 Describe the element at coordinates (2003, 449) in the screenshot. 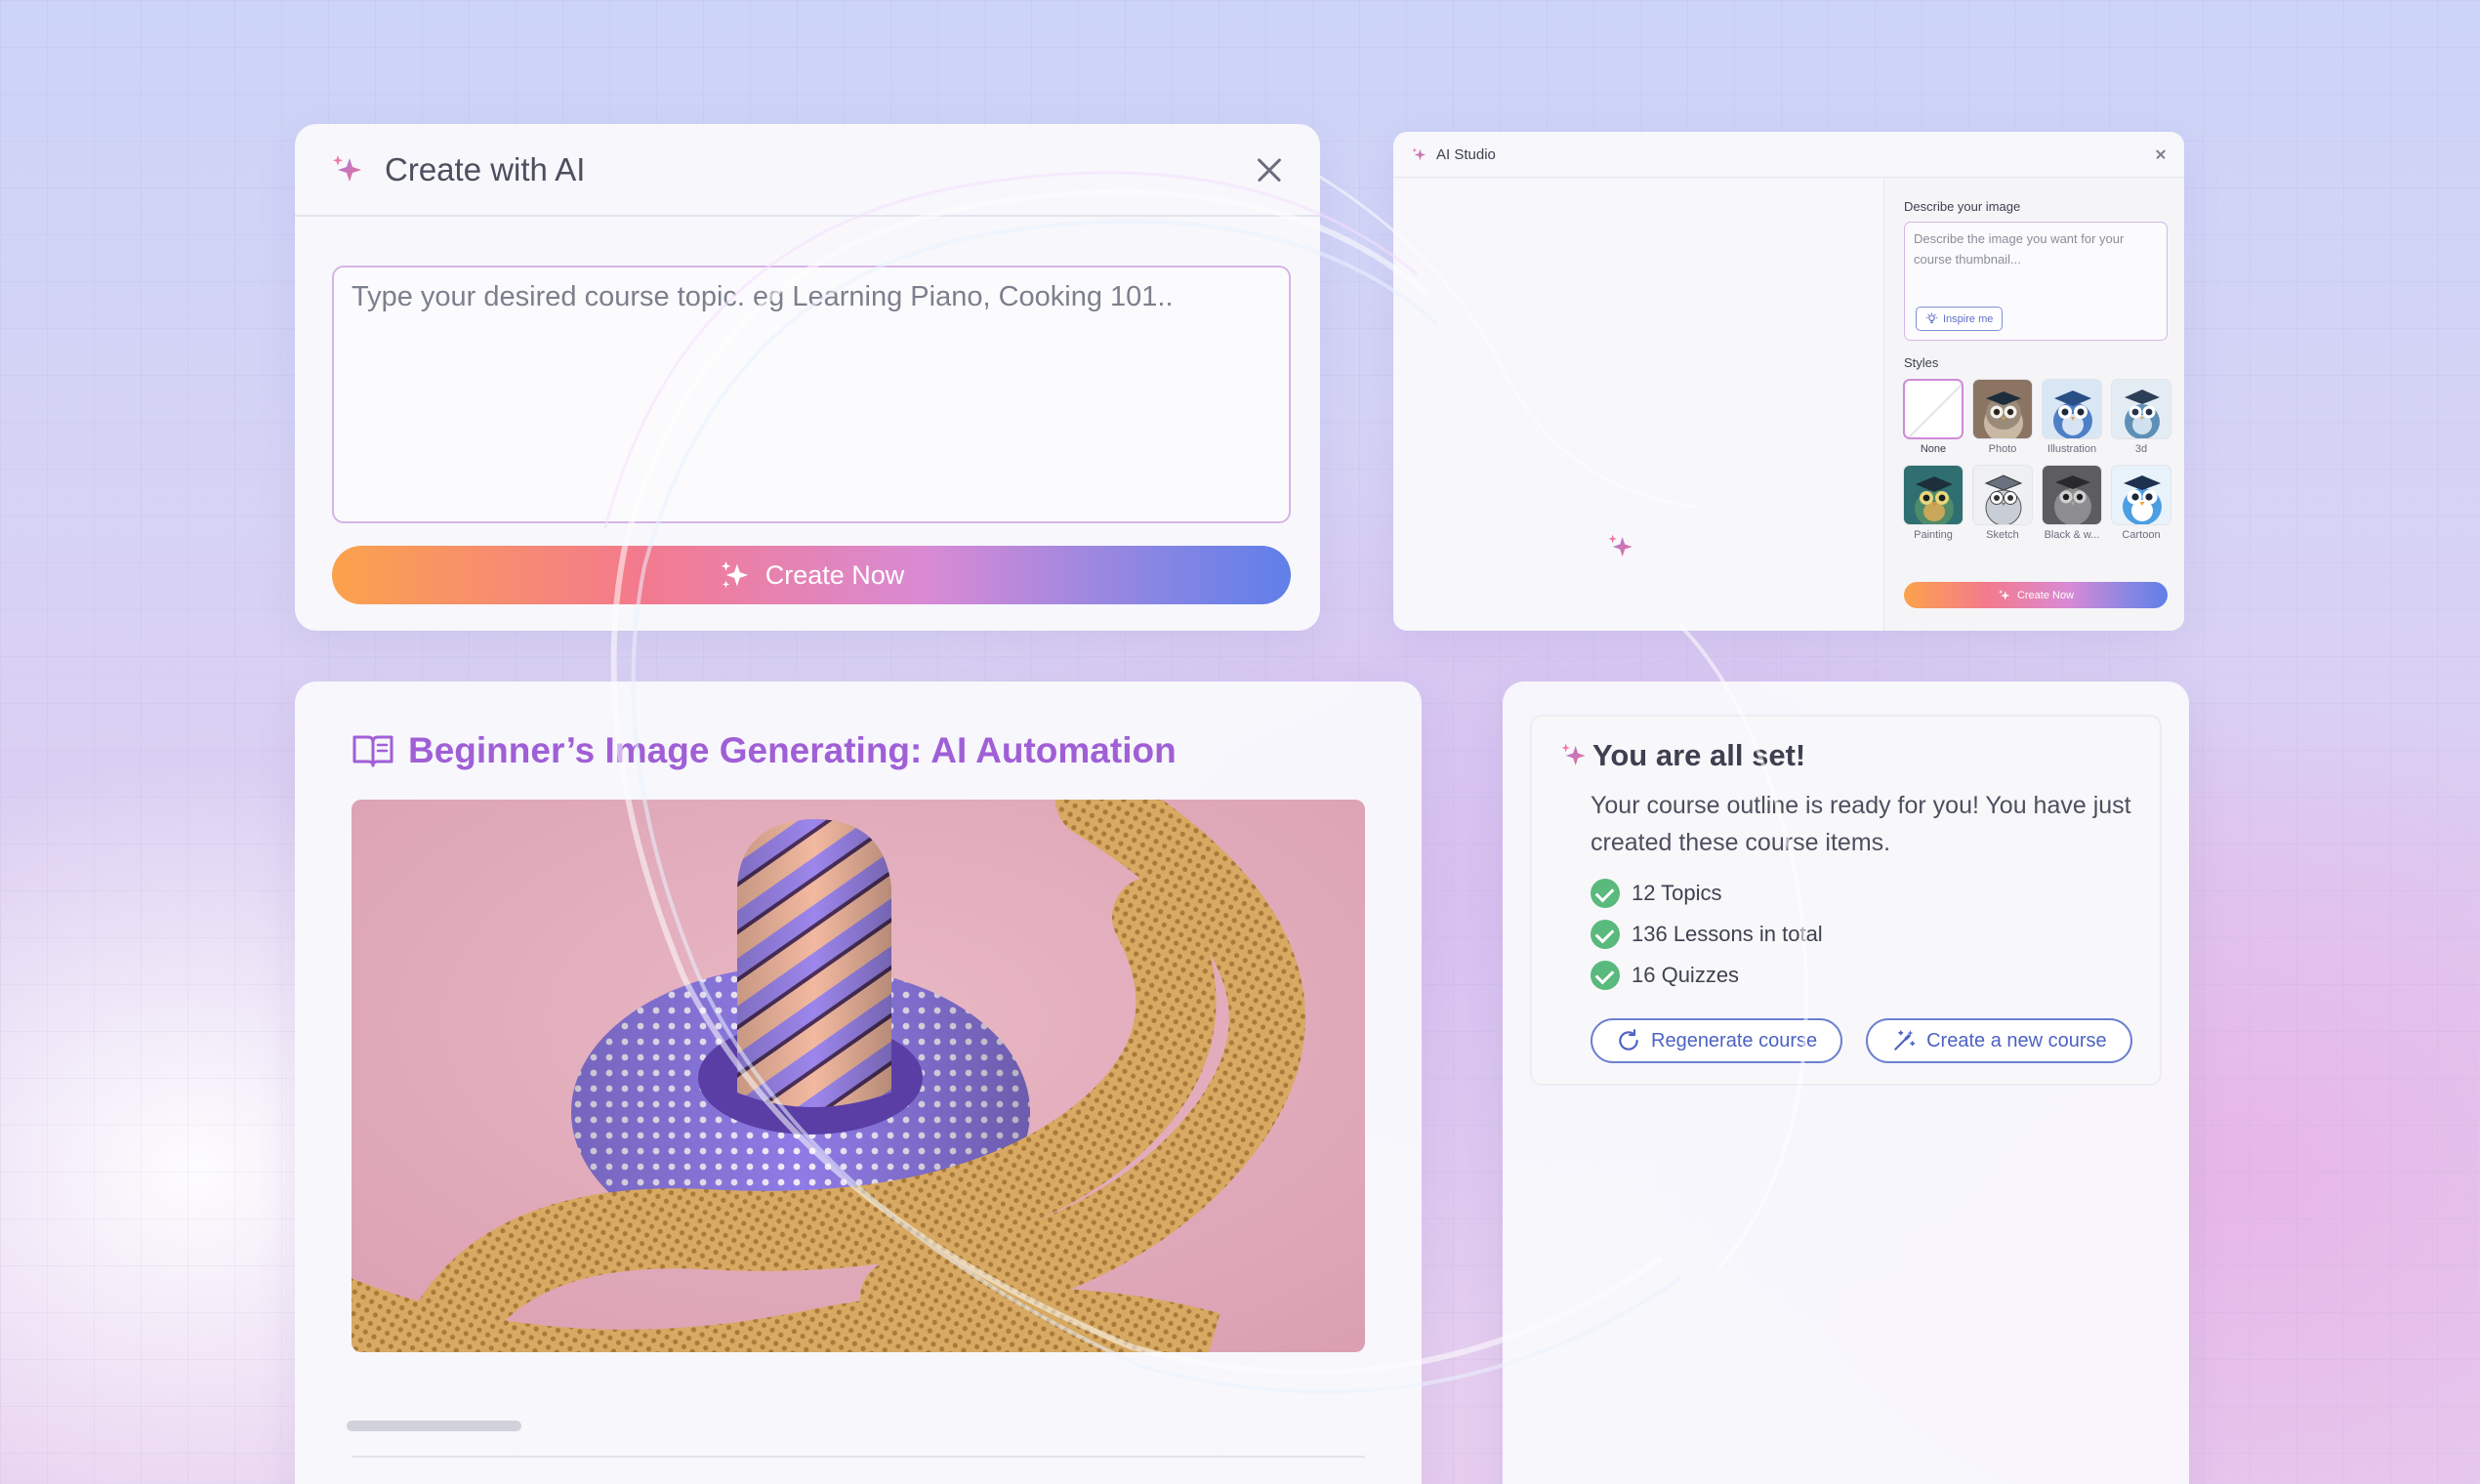

I see `style-name: Photo` at that location.